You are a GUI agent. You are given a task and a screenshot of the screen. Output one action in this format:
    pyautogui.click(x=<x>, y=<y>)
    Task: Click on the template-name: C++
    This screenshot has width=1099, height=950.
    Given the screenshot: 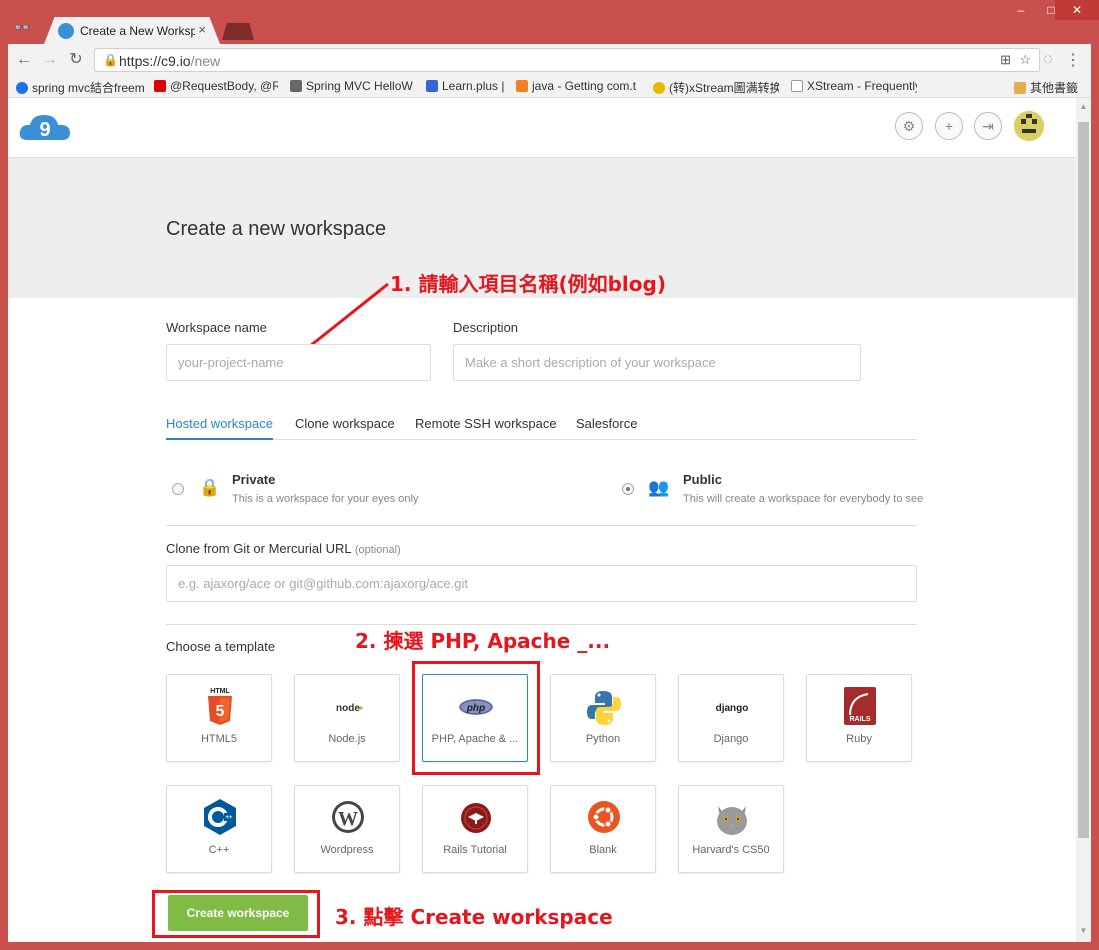 What is the action you would take?
    pyautogui.click(x=219, y=850)
    